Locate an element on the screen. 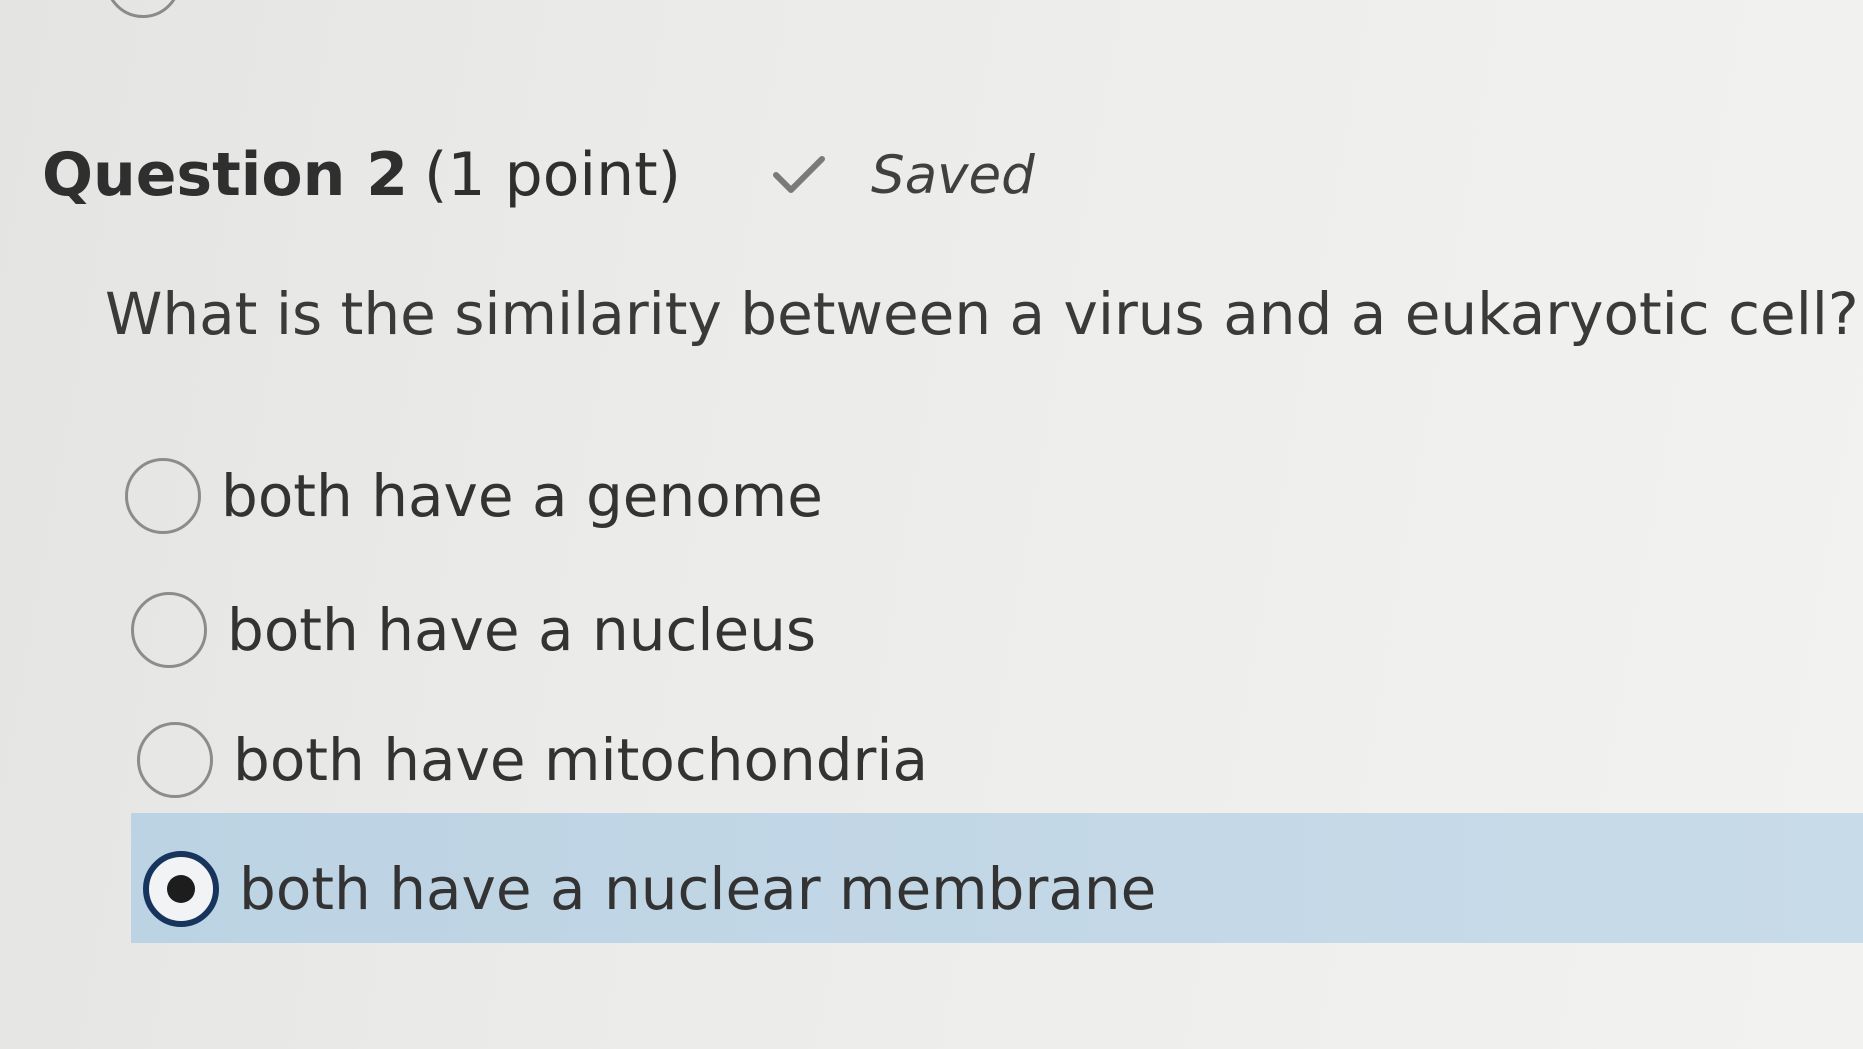 The image size is (1863, 1049). saved-status: Saved is located at coordinates (904, 175).